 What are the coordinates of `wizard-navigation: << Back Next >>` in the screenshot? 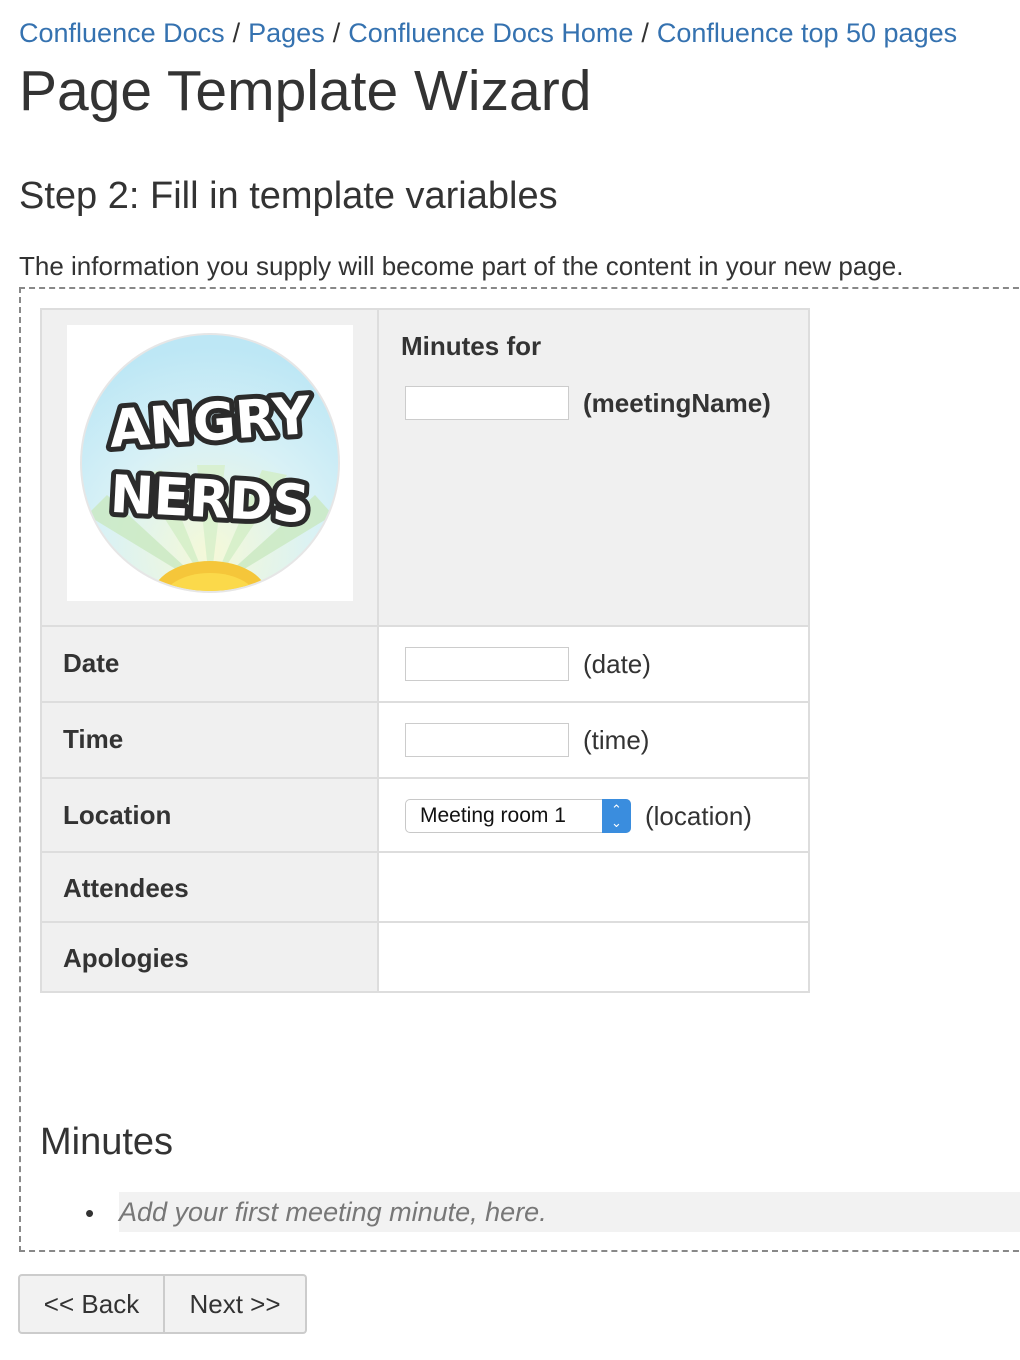 It's located at (162, 1304).